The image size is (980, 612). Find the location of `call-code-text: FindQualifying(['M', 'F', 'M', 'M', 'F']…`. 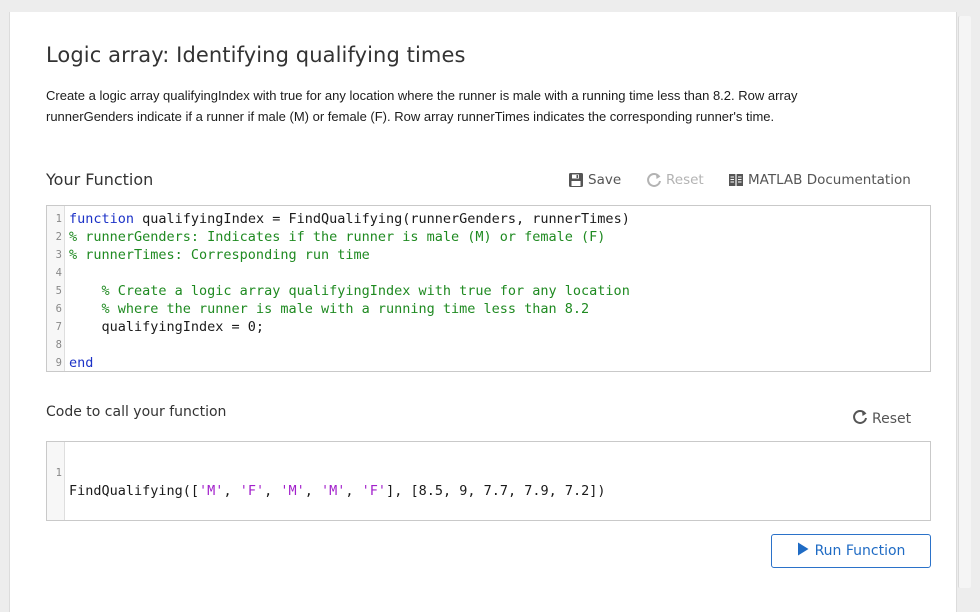

call-code-text: FindQualifying(['M', 'F', 'M', 'M', 'F']… is located at coordinates (337, 491).